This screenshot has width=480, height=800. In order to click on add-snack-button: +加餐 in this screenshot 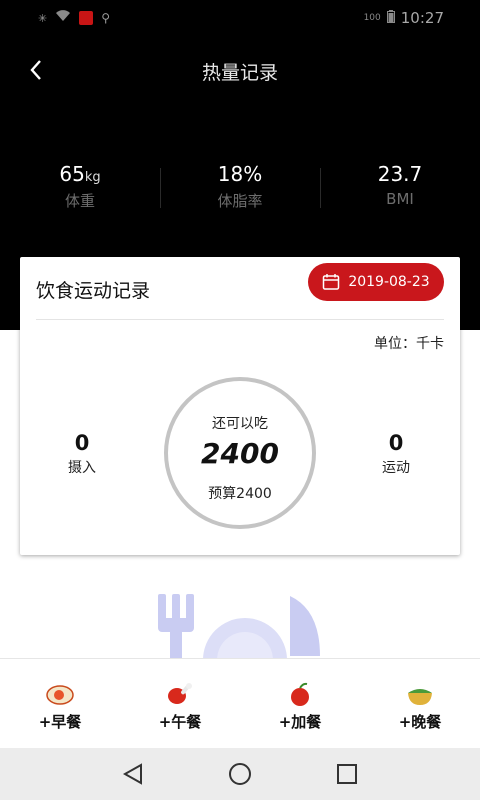, I will do `click(300, 703)`.